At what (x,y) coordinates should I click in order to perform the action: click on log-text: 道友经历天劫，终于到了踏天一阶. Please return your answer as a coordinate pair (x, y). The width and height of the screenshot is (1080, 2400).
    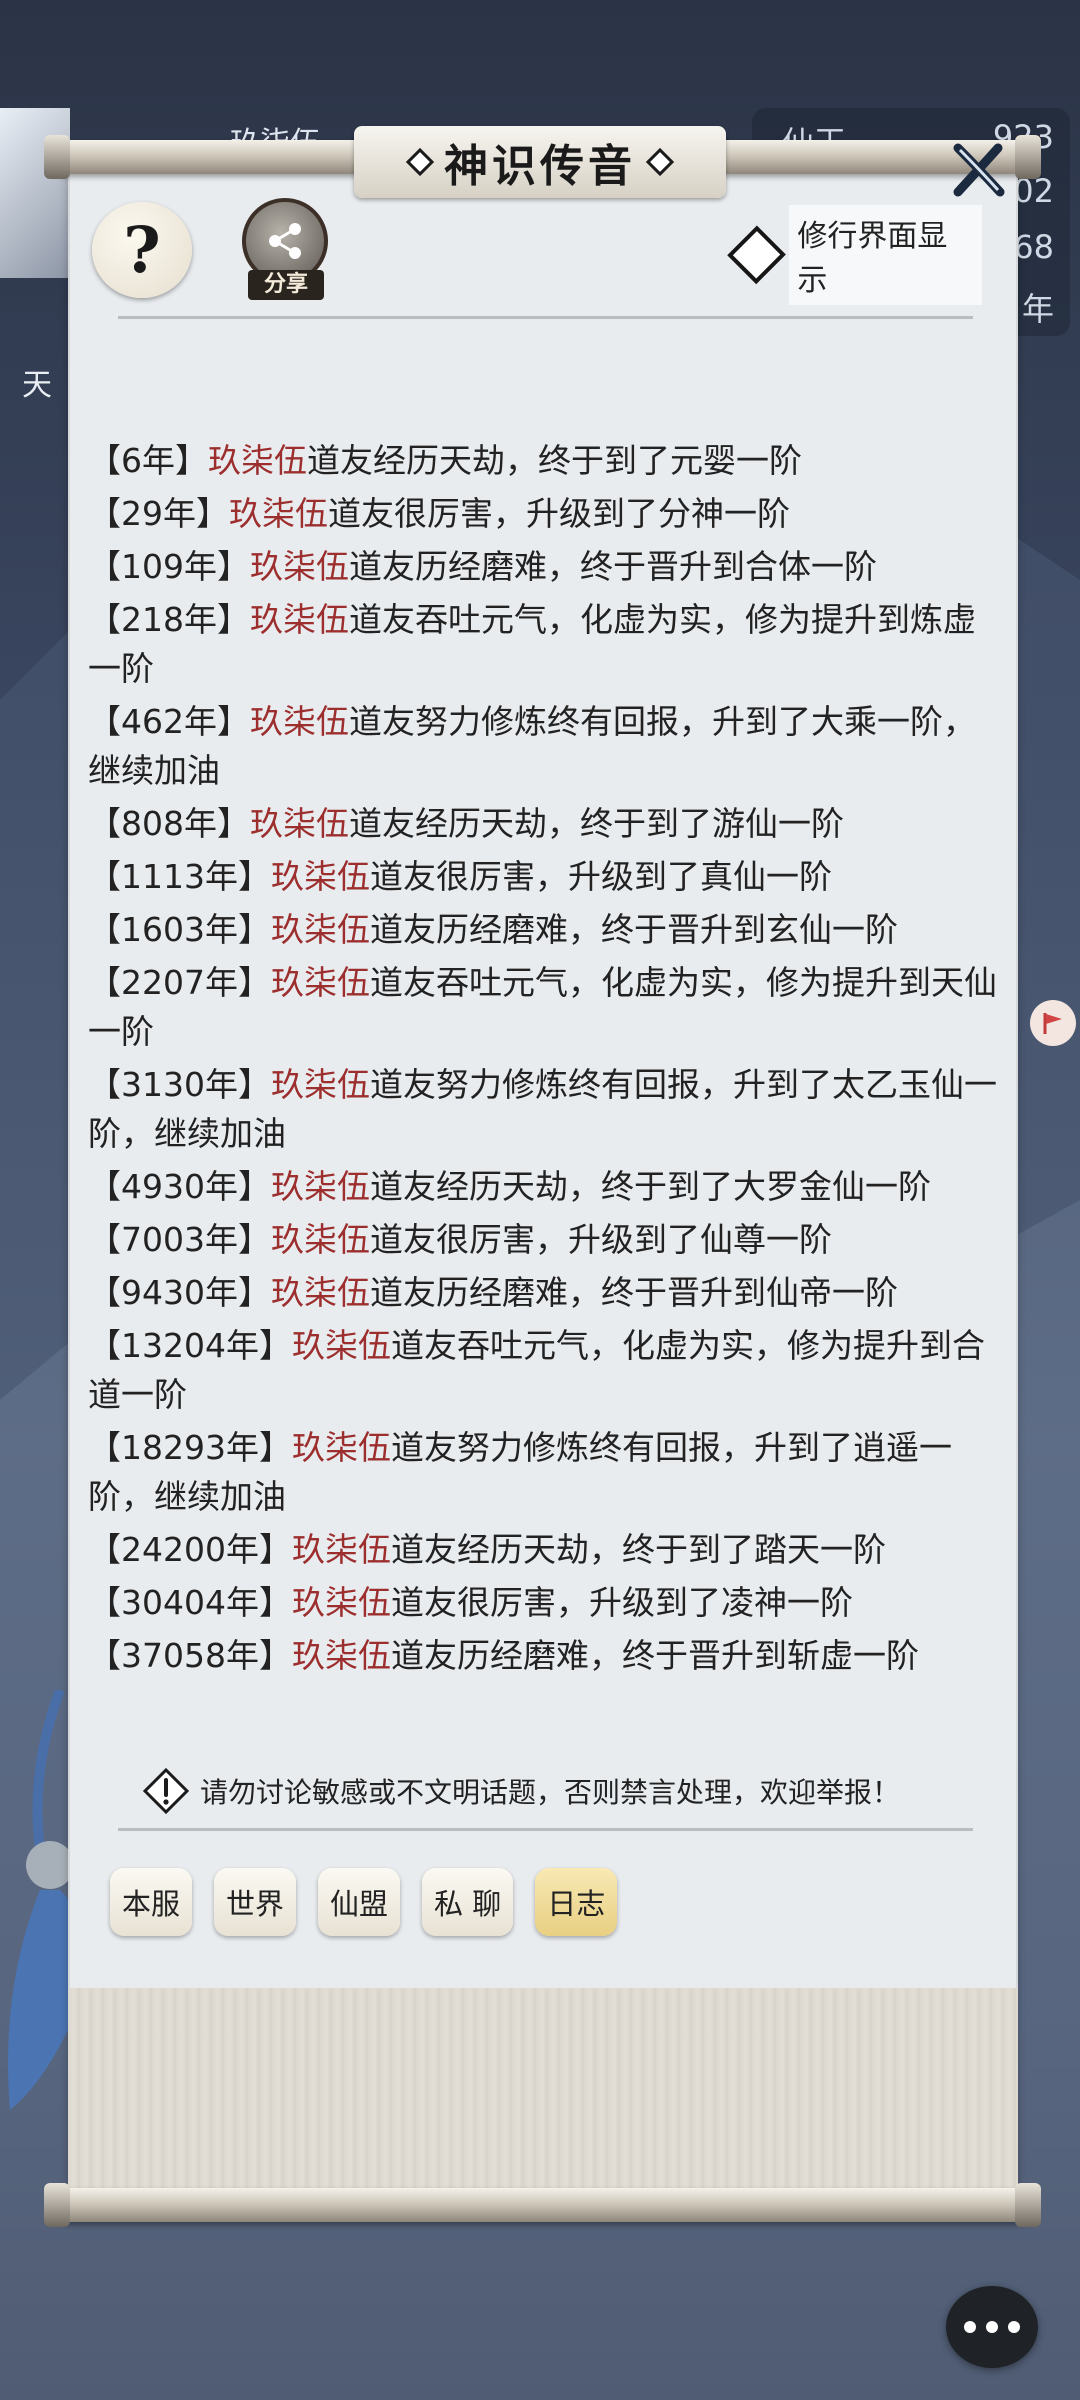
    Looking at the image, I should click on (638, 1549).